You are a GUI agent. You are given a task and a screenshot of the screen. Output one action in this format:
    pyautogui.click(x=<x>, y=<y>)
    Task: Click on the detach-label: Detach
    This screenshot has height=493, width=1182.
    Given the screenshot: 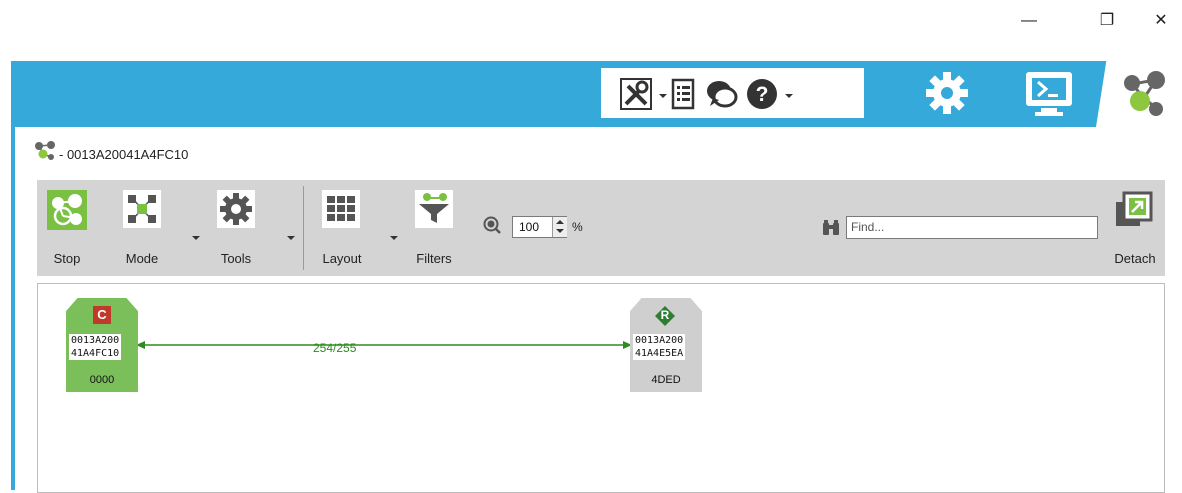 What is the action you would take?
    pyautogui.click(x=1135, y=258)
    